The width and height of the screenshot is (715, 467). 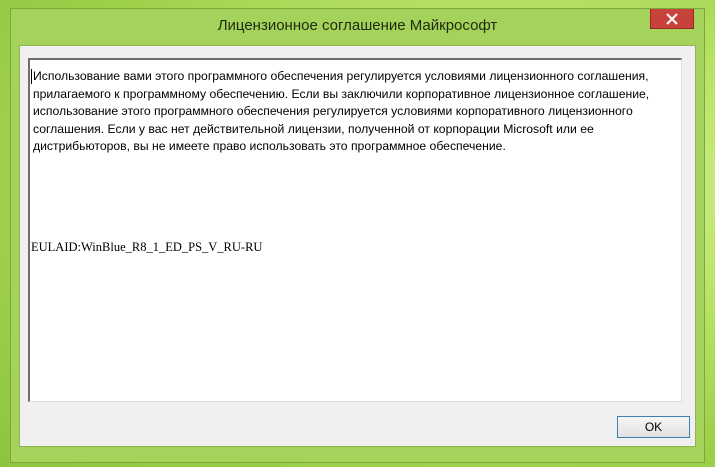 I want to click on close-button, so click(x=672, y=19).